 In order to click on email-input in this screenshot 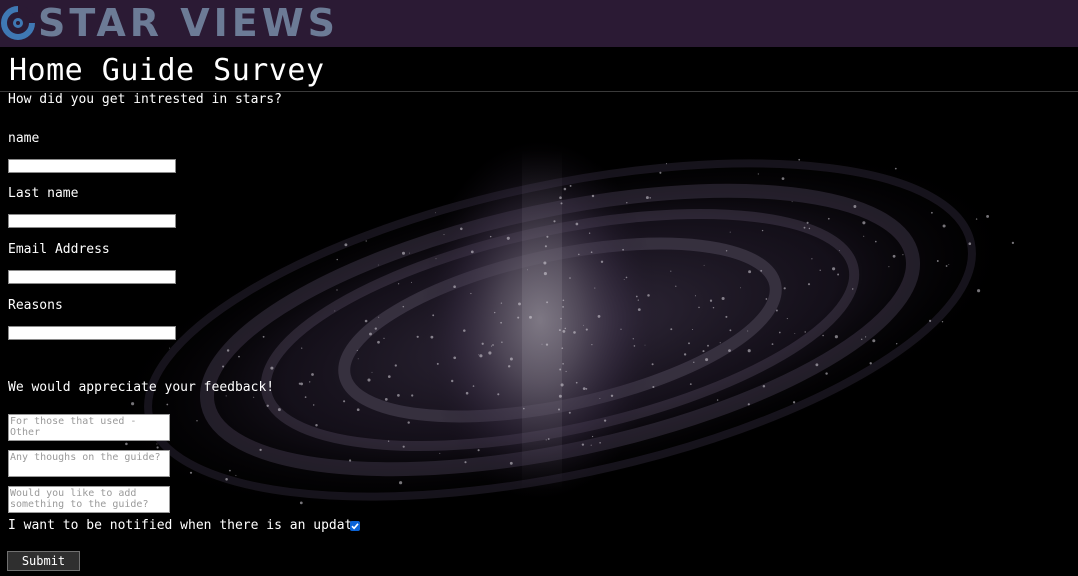, I will do `click(92, 277)`.